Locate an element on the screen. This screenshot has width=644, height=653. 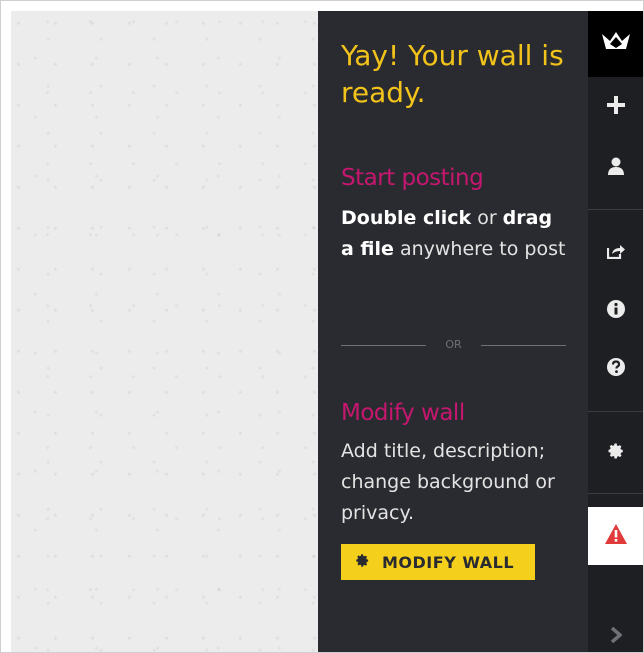
modify-wall-button: MODIFY WALL is located at coordinates (438, 562).